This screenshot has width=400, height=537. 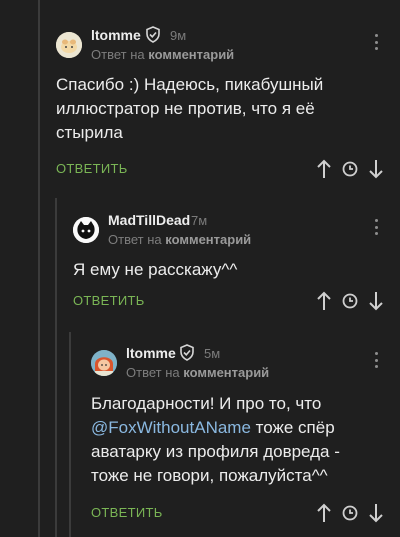 I want to click on comment-text-line: иллюстратор не против, что я её, so click(x=185, y=108).